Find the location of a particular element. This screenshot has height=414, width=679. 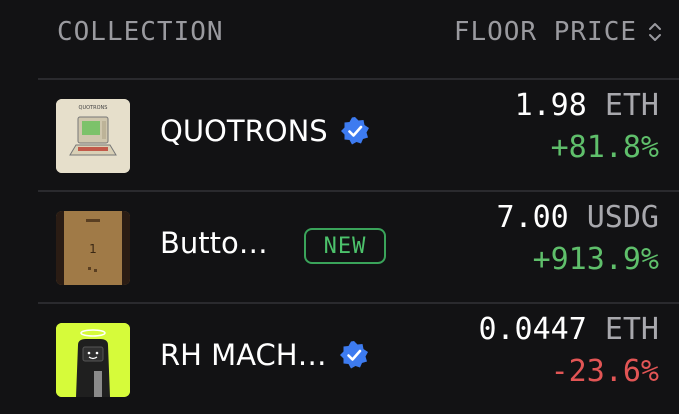

price-change: +81.8% is located at coordinates (604, 147).